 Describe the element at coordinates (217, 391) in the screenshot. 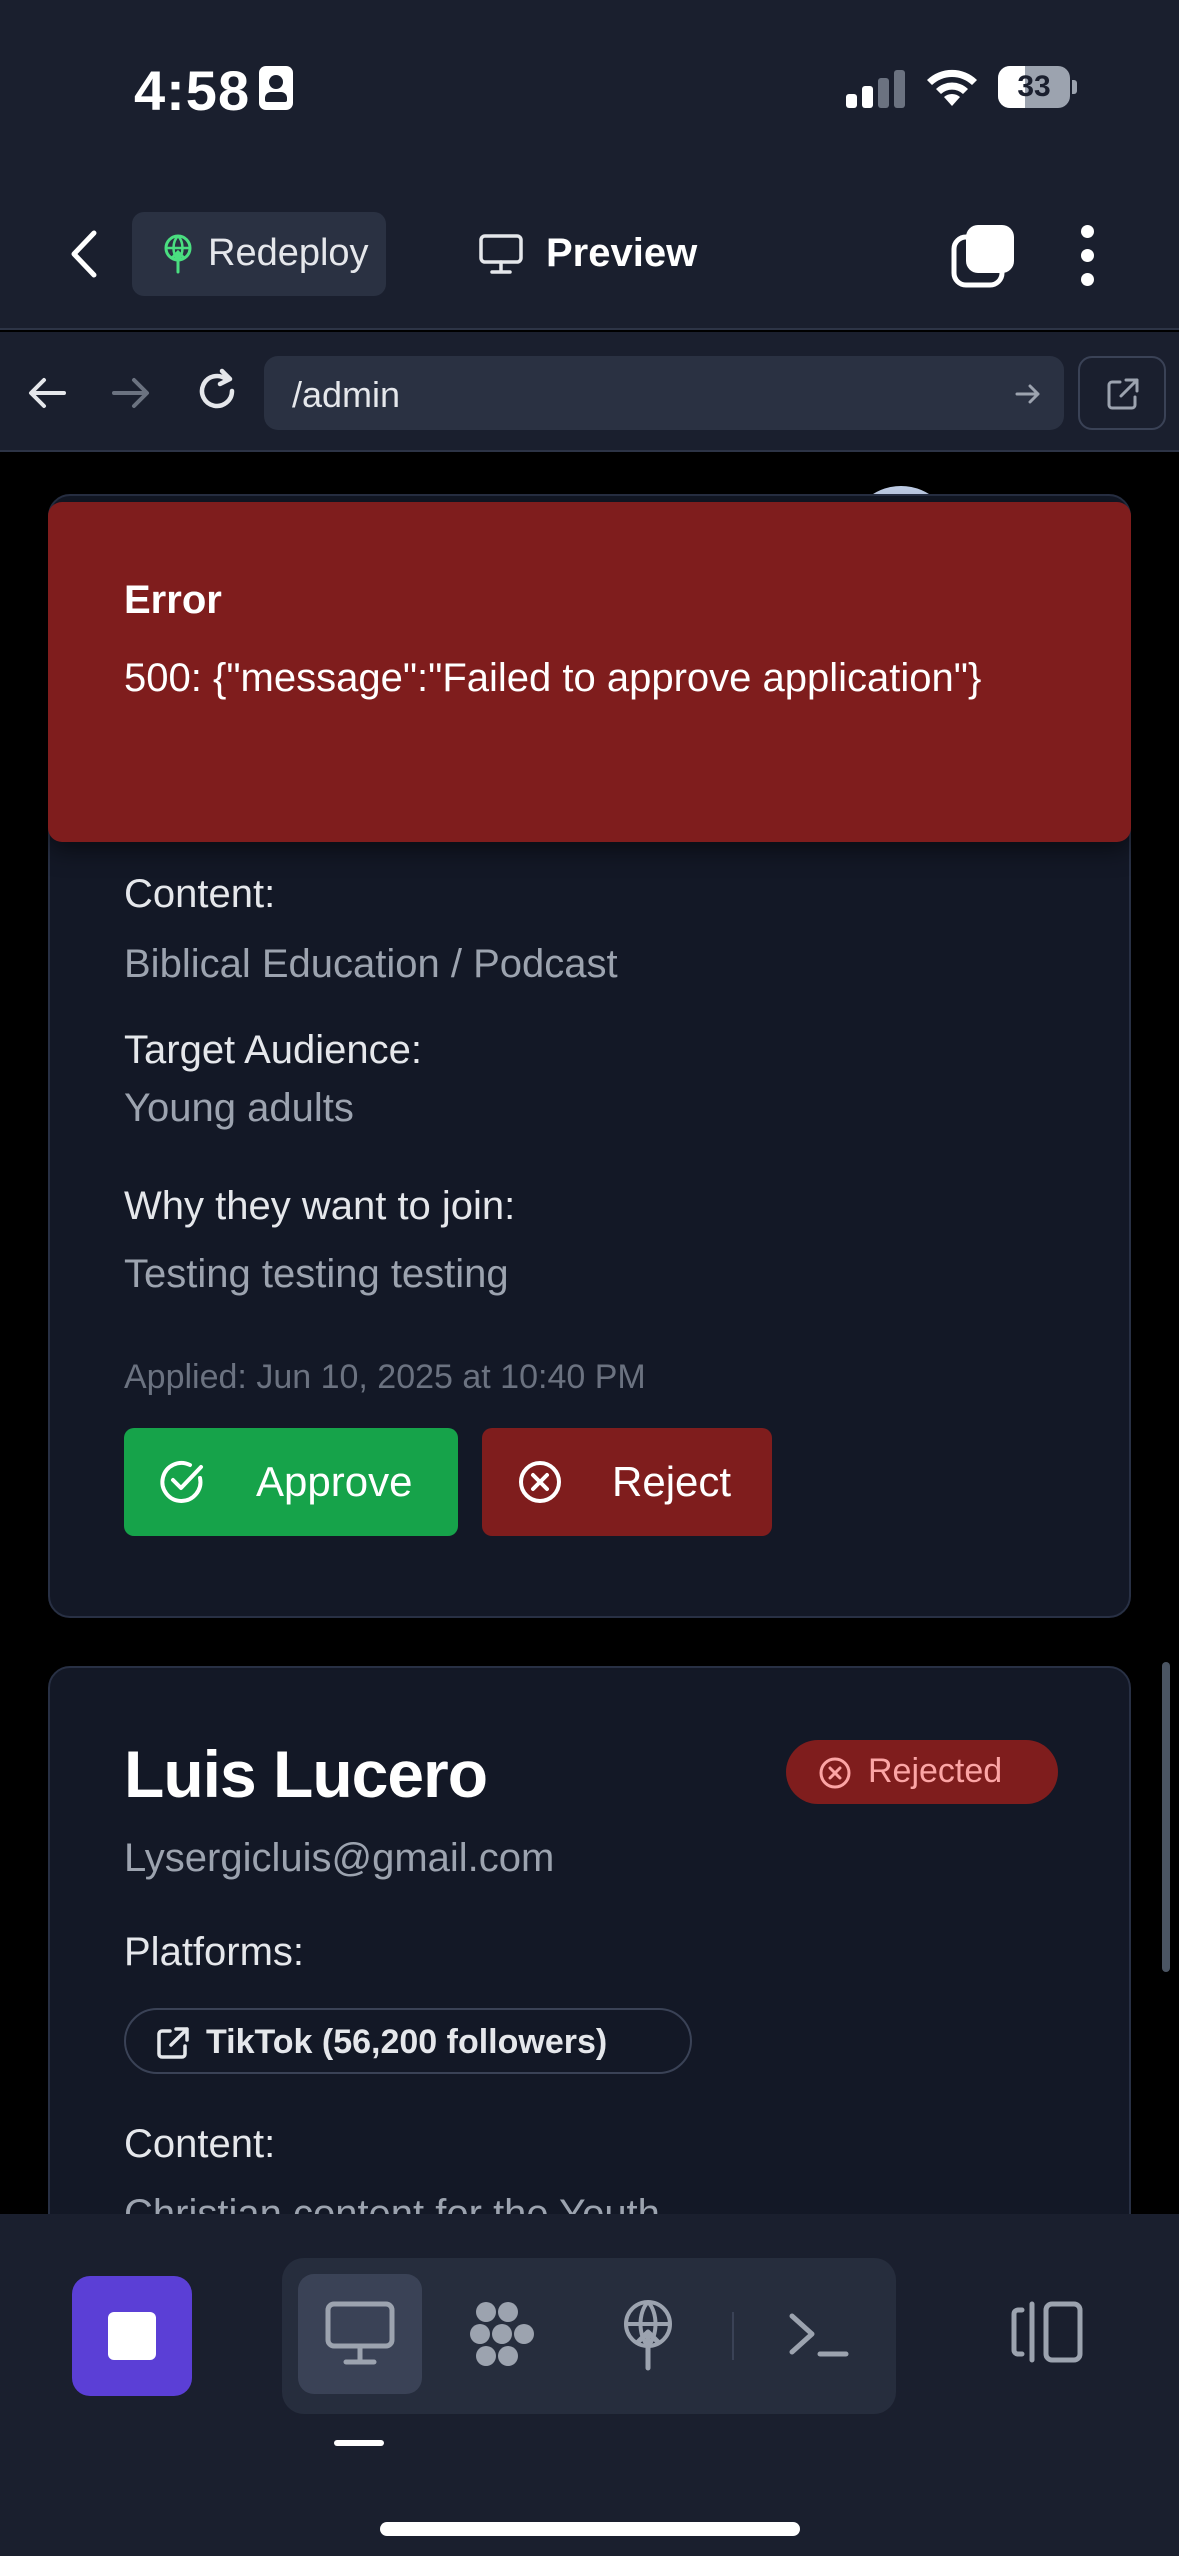

I see `reload-icon` at that location.